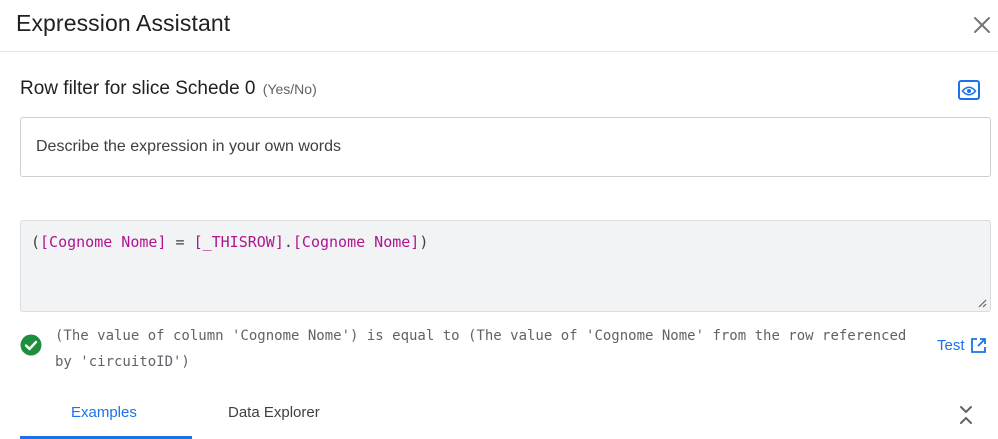  I want to click on collapse-button, so click(966, 415).